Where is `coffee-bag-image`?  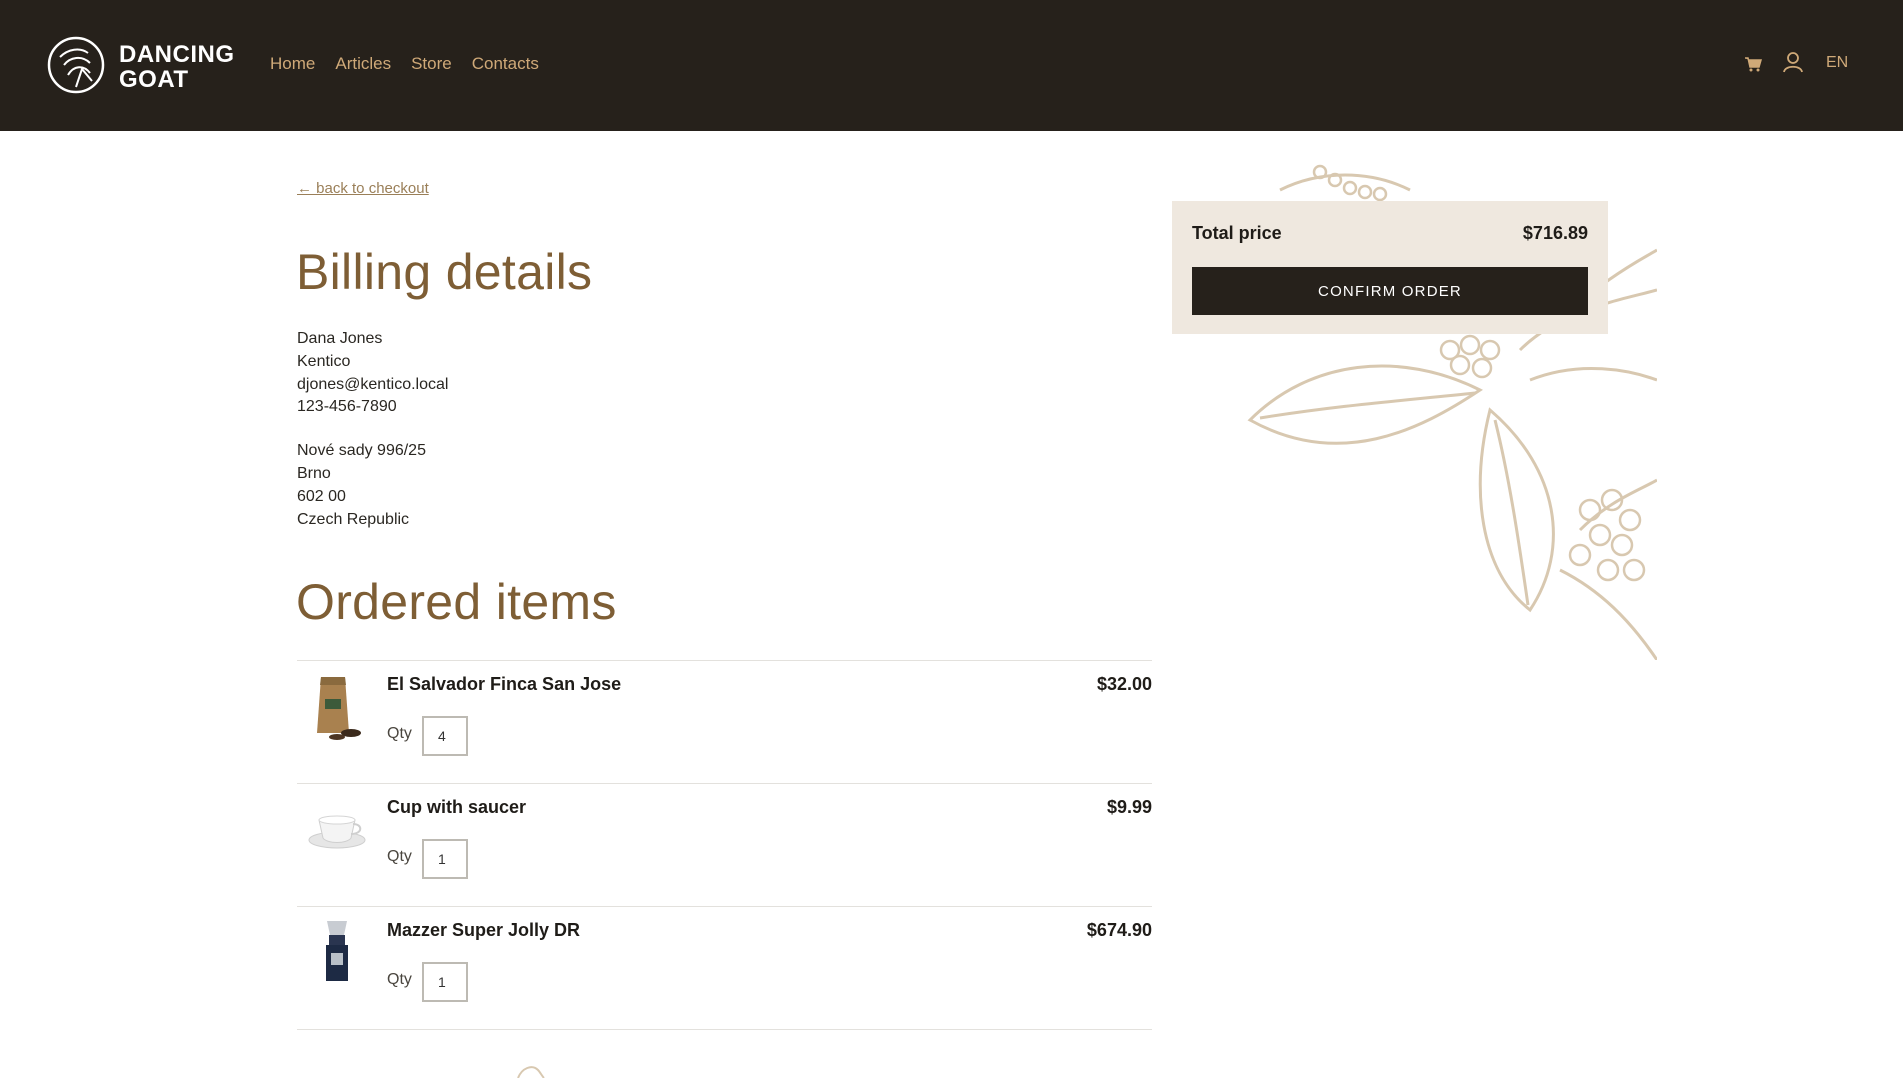
coffee-bag-image is located at coordinates (339, 708).